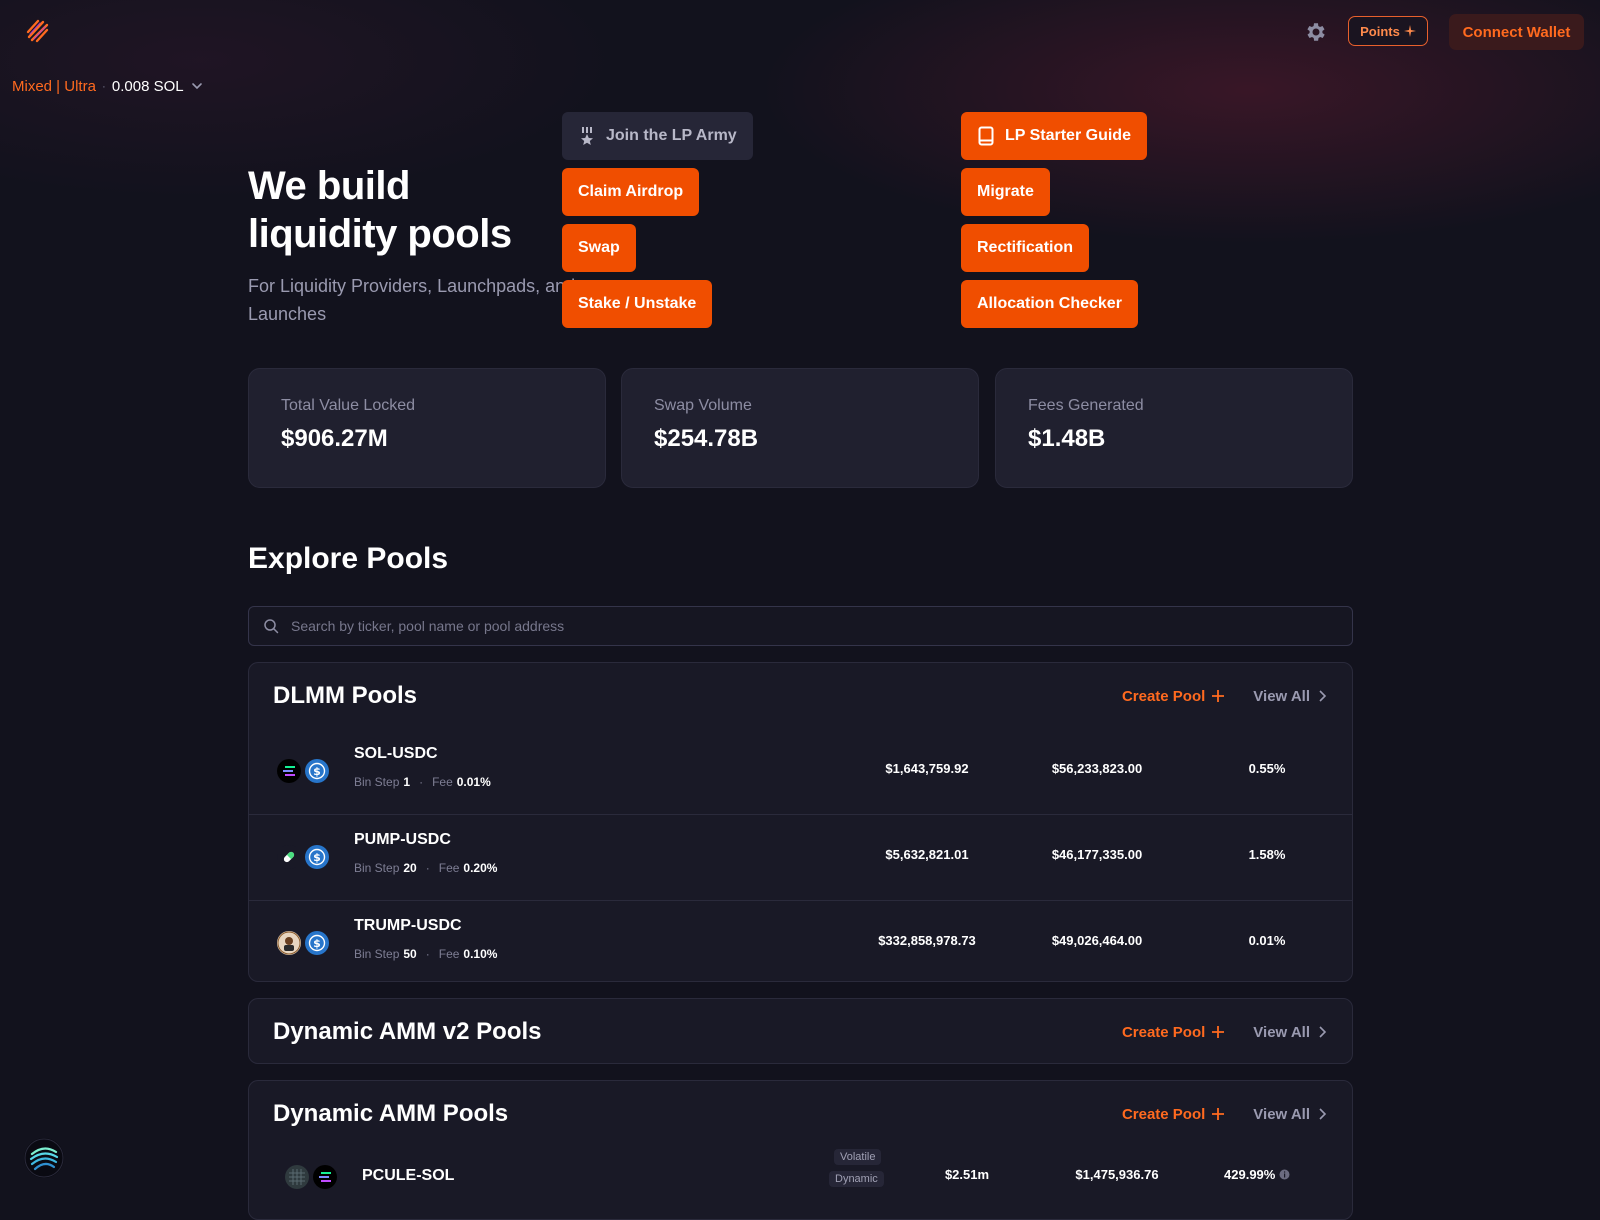 This screenshot has height=1220, width=1600. What do you see at coordinates (480, 954) in the screenshot?
I see `fee-value: 0.10%` at bounding box center [480, 954].